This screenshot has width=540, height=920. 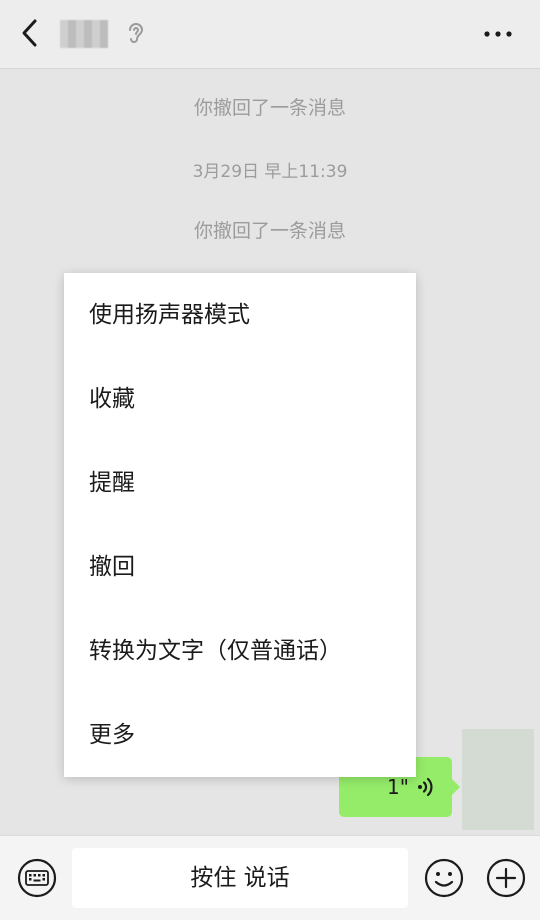 What do you see at coordinates (240, 651) in the screenshot?
I see `menu-item-convert-to-text: 转换为文字（仅普通话）` at bounding box center [240, 651].